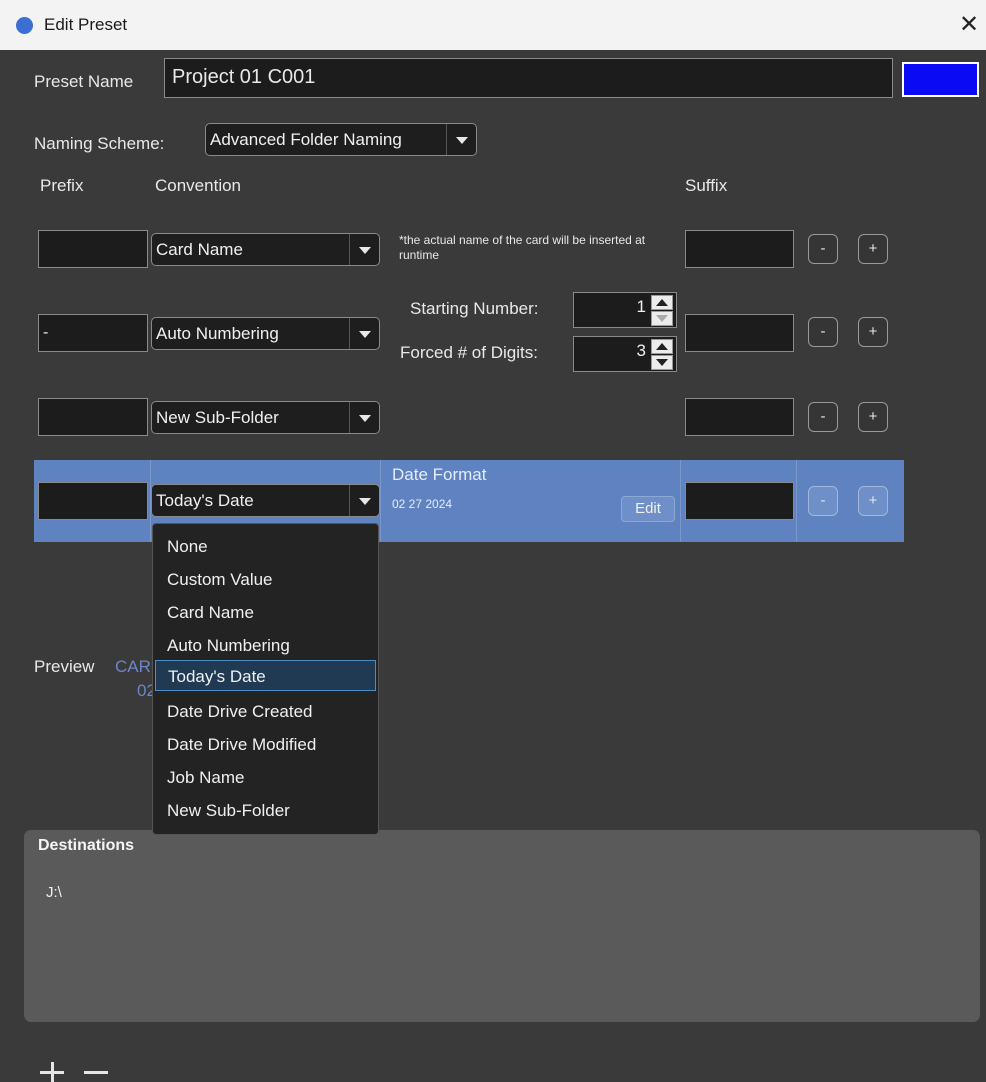 This screenshot has height=1082, width=986. Describe the element at coordinates (641, 306) in the screenshot. I see `starting-number-value: 1` at that location.